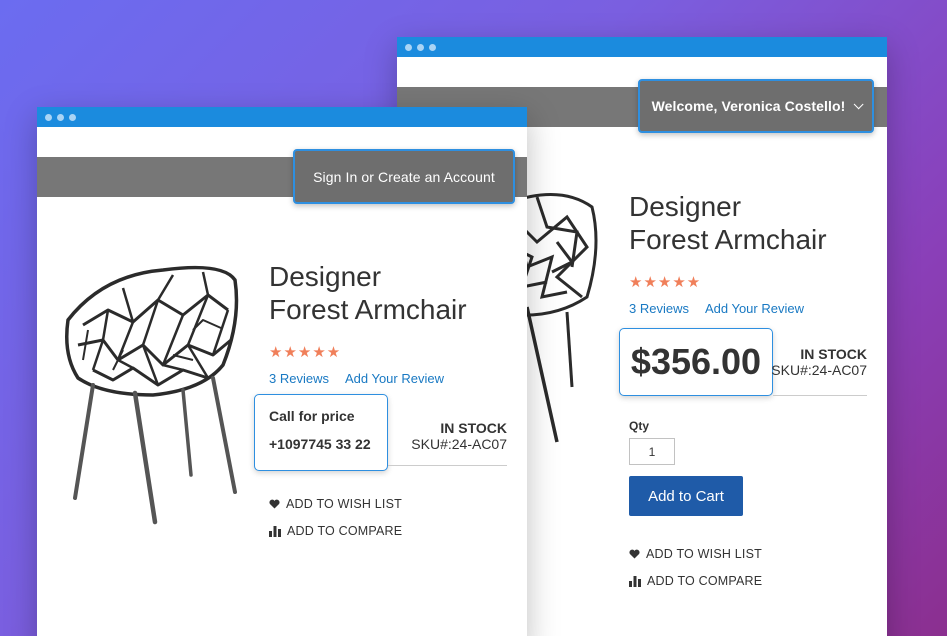 The image size is (947, 636). I want to click on sign-in-link: Sign In or Create an Account, so click(404, 176).